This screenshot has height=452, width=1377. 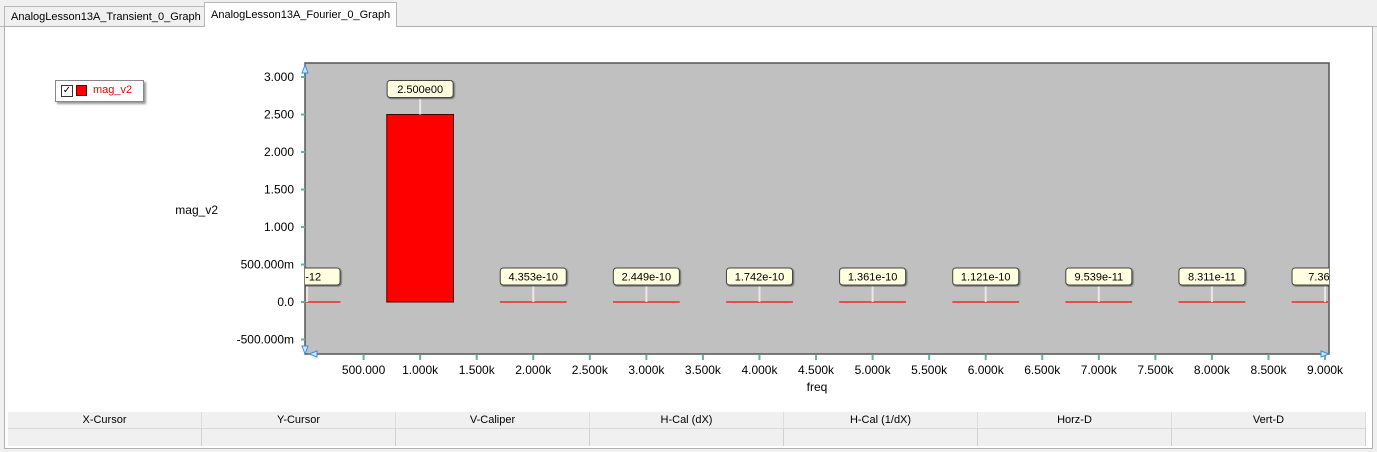 What do you see at coordinates (364, 370) in the screenshot?
I see `x-tick-label: 500.000` at bounding box center [364, 370].